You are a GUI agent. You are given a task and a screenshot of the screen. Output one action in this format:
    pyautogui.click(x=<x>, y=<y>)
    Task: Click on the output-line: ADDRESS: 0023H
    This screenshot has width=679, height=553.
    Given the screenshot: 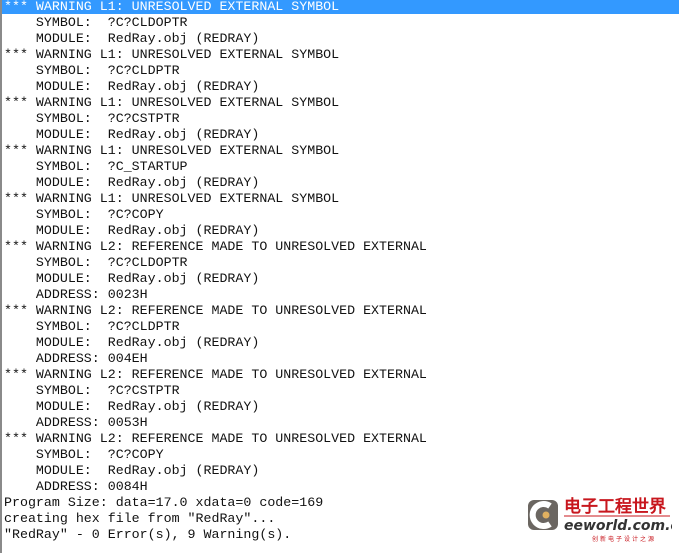 What is the action you would take?
    pyautogui.click(x=340, y=296)
    